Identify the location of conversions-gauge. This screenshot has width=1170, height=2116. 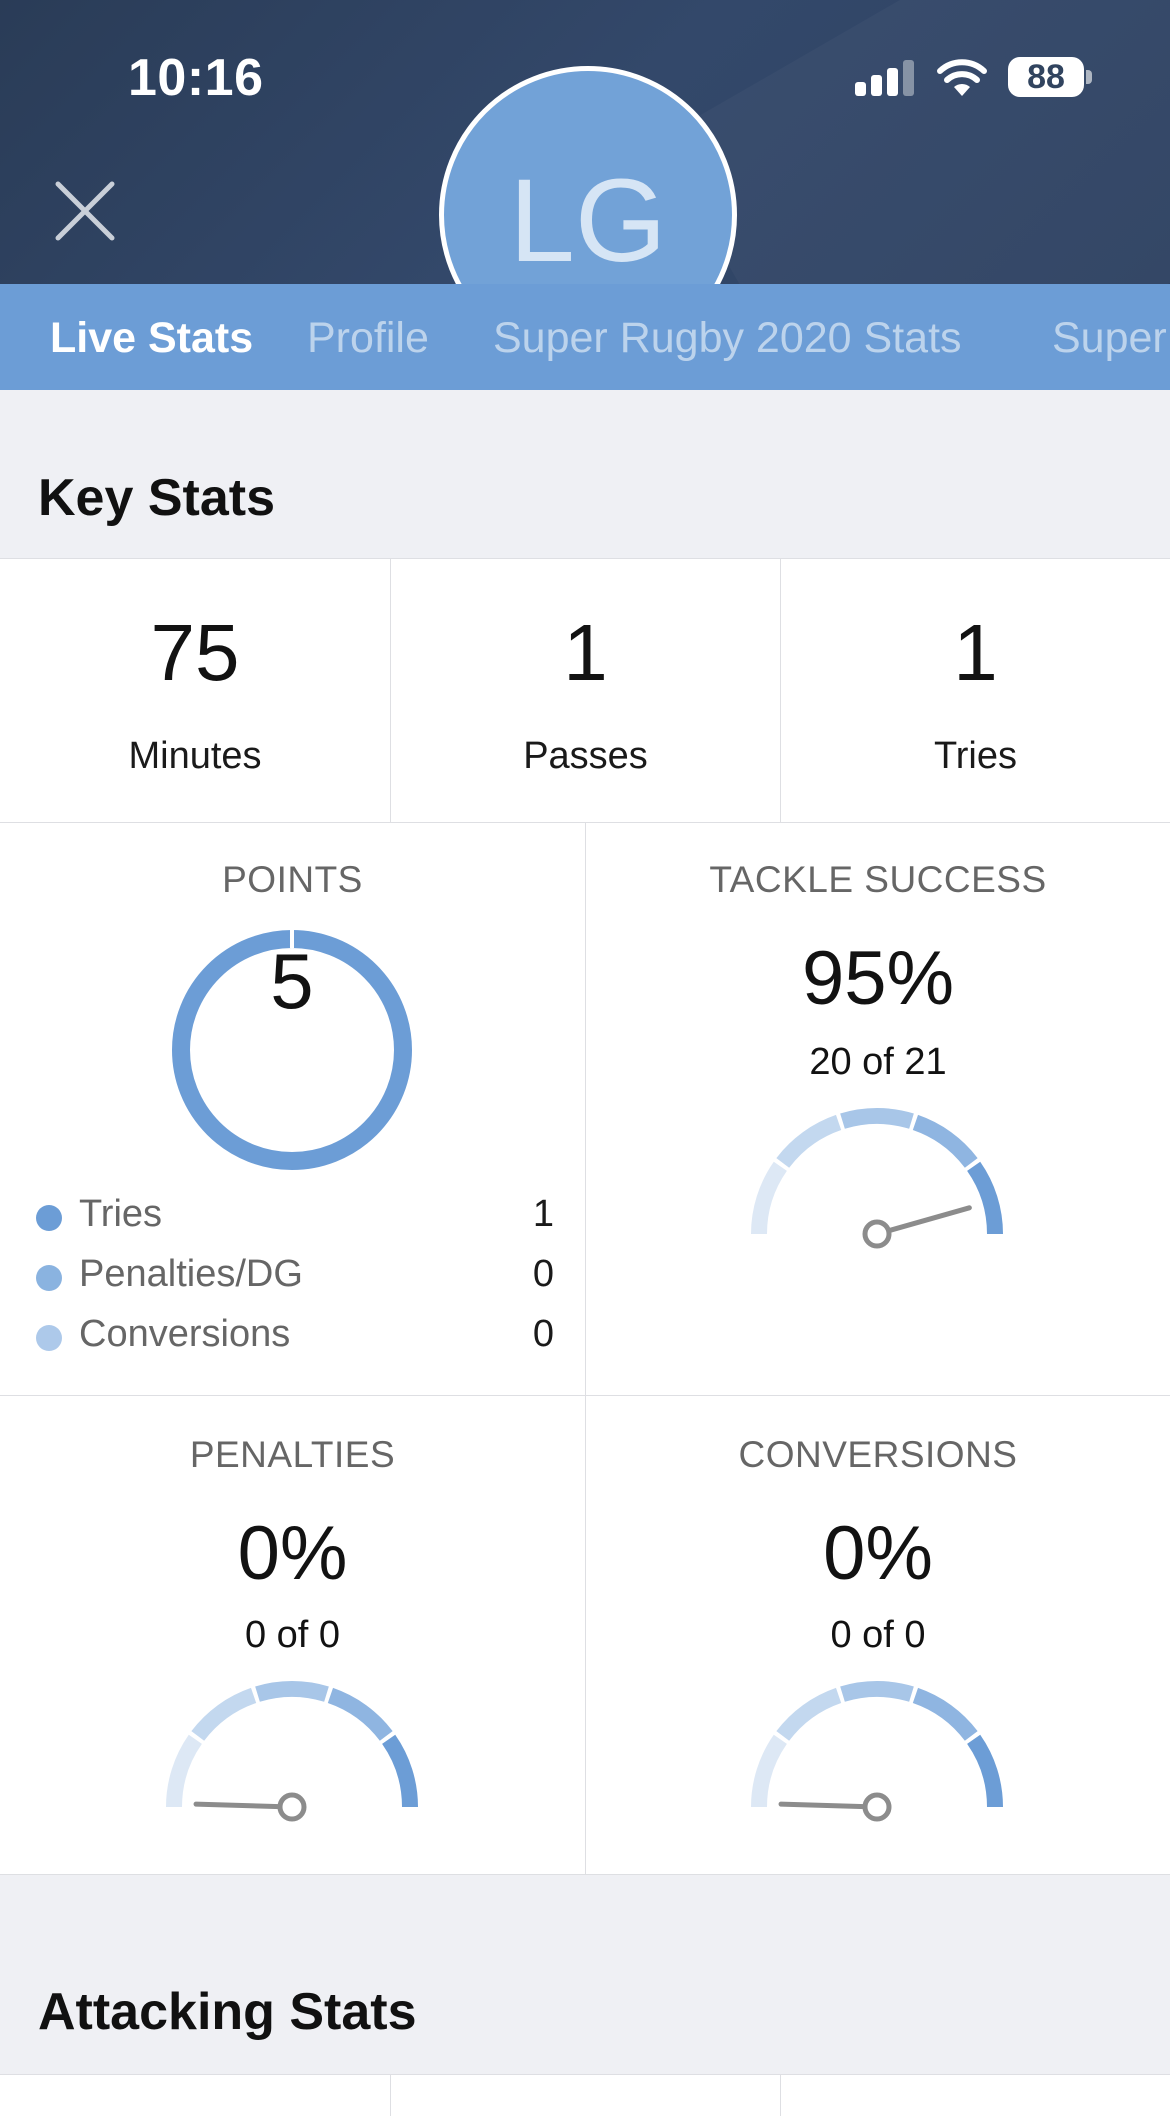
(877, 1751).